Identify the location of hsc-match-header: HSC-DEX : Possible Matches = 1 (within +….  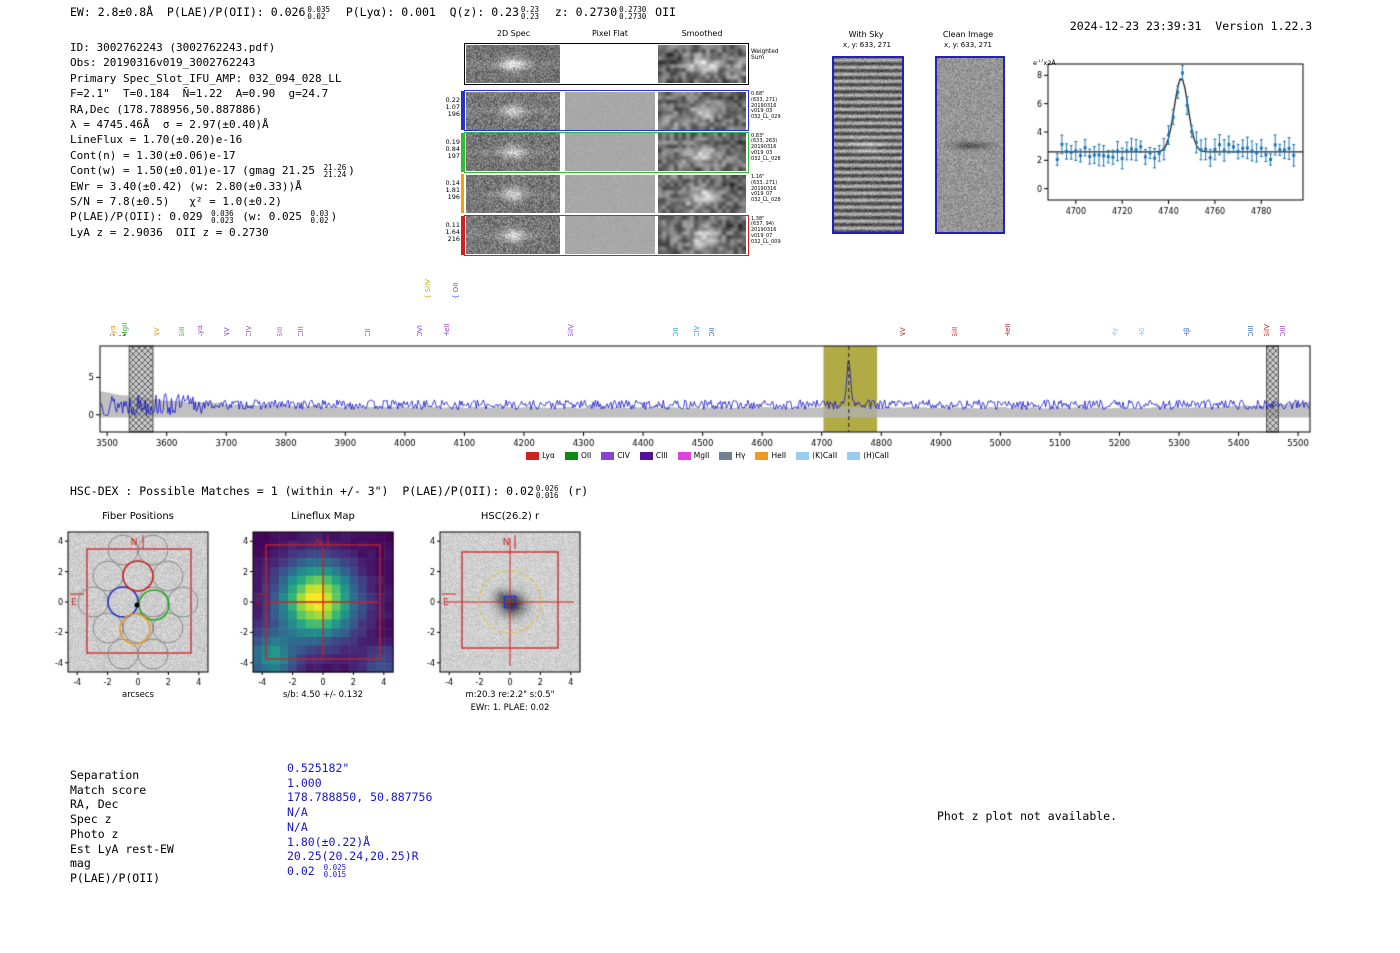
(329, 491).